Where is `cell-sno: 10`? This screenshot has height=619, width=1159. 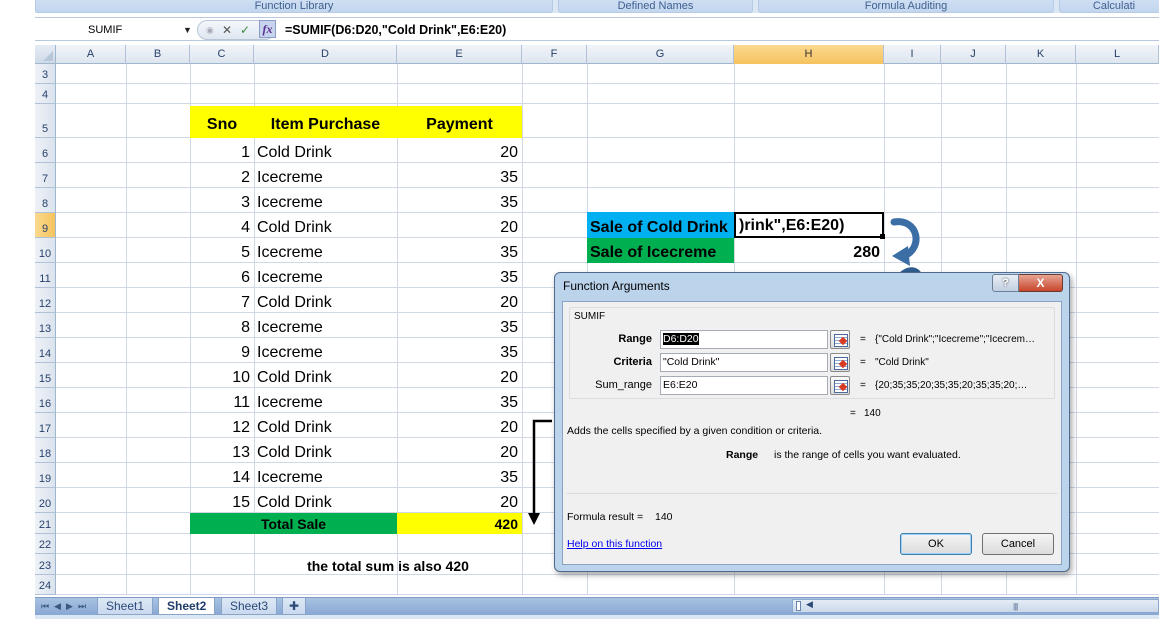
cell-sno: 10 is located at coordinates (222, 375).